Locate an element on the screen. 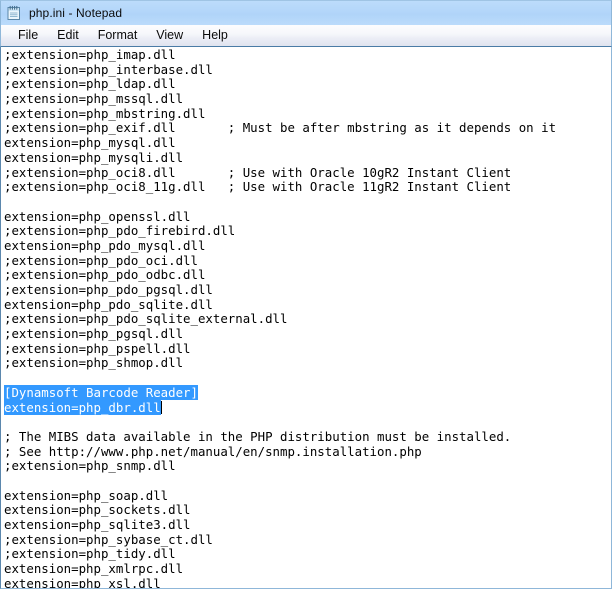 The image size is (612, 589). selected-text: [Dynamsoft Barcode Reader] is located at coordinates (101, 392).